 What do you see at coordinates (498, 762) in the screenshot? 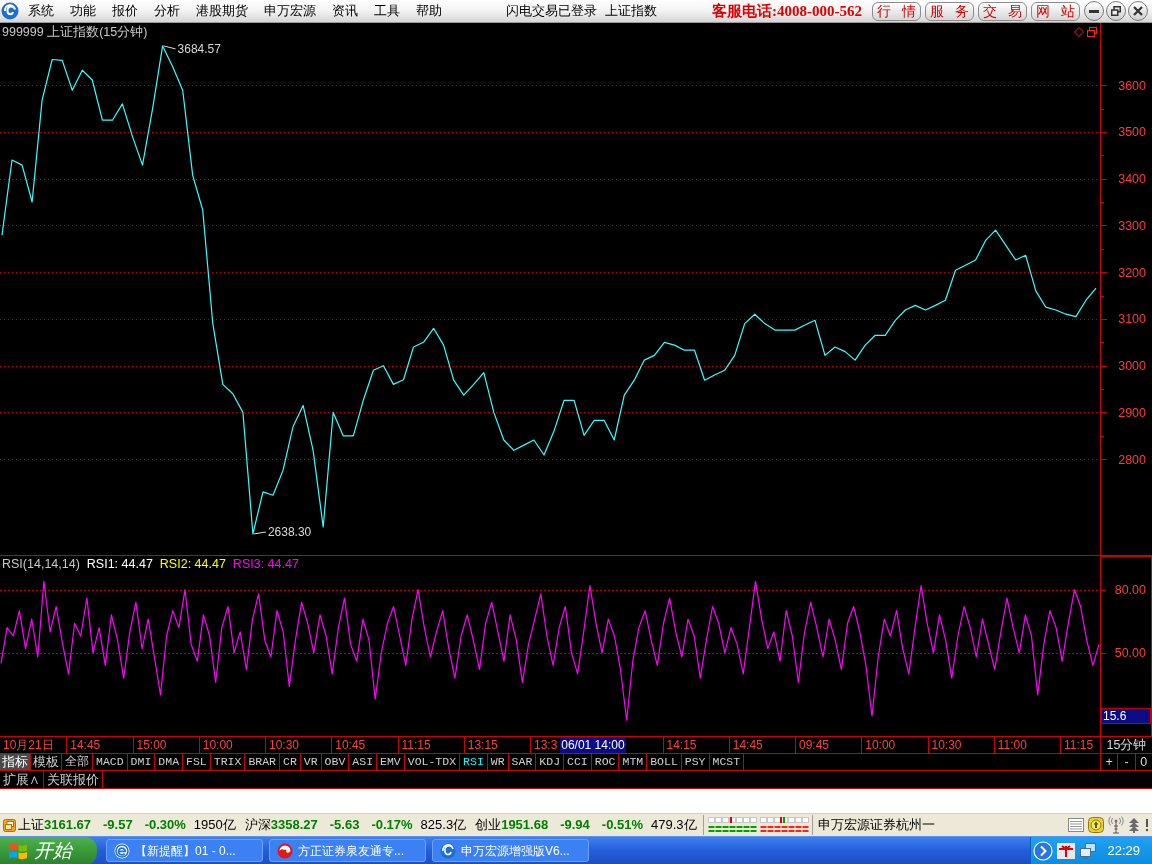
I see `indicator-tab: WR` at bounding box center [498, 762].